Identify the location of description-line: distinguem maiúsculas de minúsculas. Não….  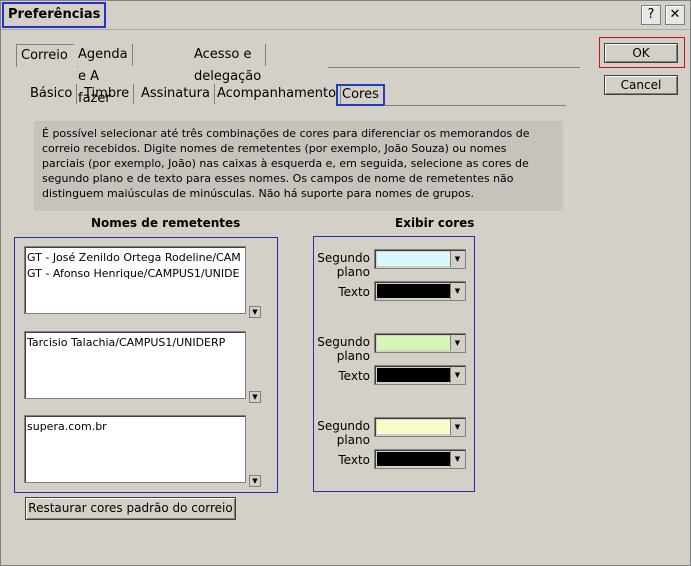
(258, 193).